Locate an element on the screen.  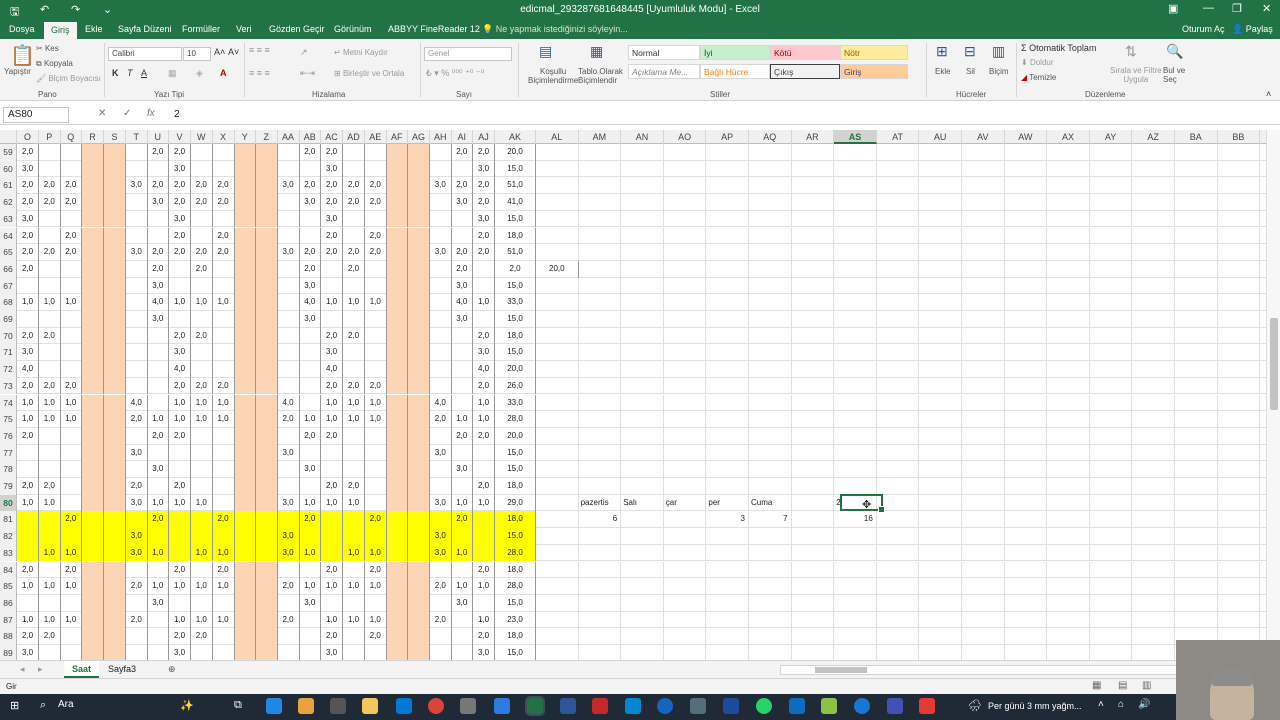
cell-u88 is located at coordinates (158, 636).